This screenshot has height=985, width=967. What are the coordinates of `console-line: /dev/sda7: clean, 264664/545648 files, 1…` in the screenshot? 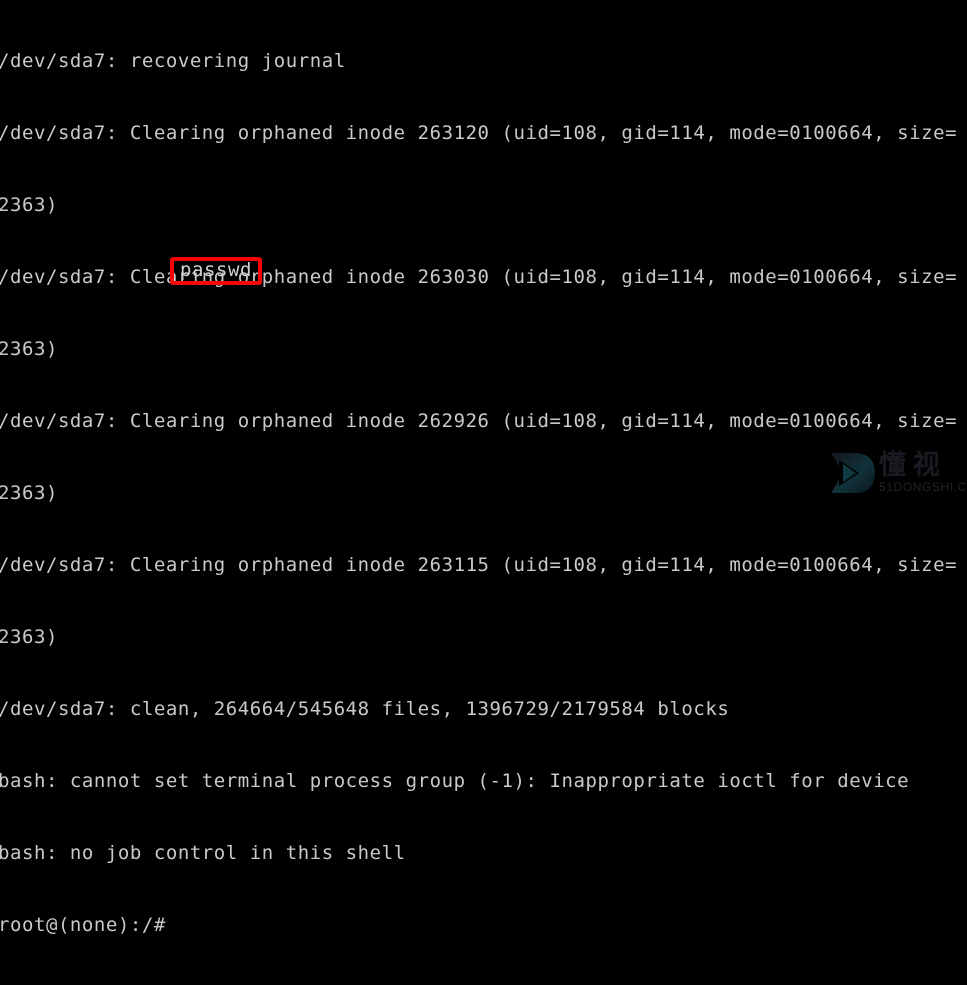 It's located at (365, 709).